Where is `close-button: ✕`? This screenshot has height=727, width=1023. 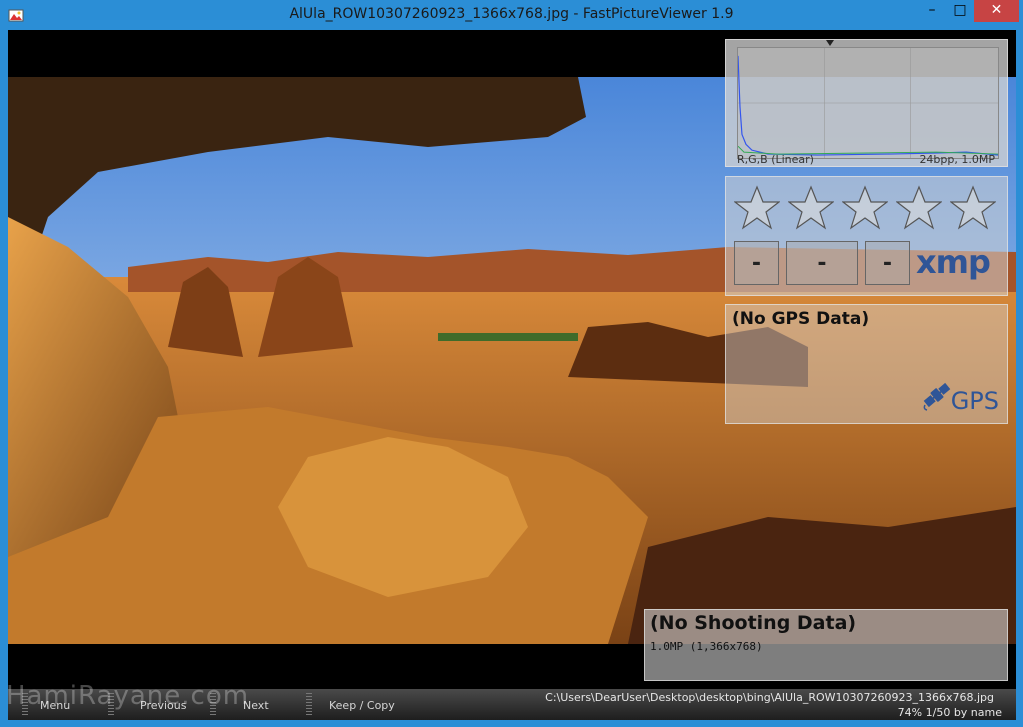 close-button: ✕ is located at coordinates (996, 11).